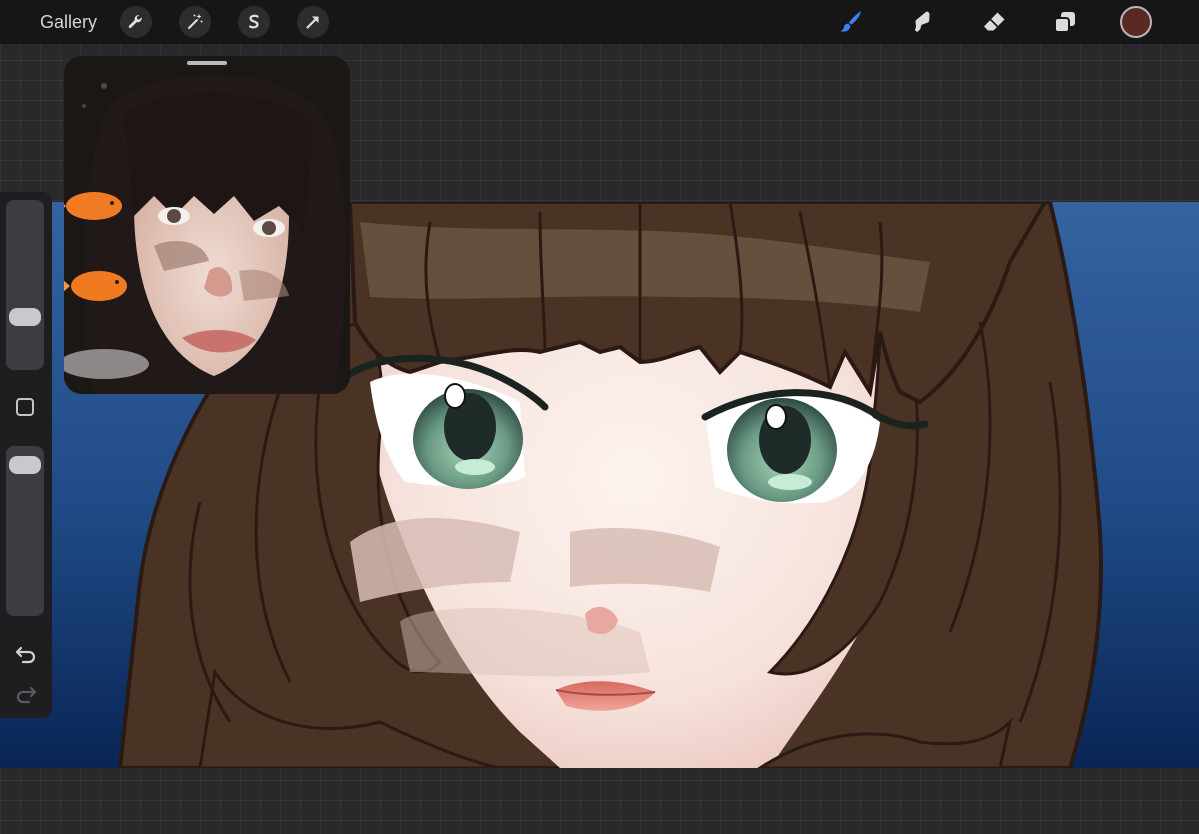 This screenshot has height=834, width=1199. Describe the element at coordinates (136, 22) in the screenshot. I see `wrench-icon` at that location.